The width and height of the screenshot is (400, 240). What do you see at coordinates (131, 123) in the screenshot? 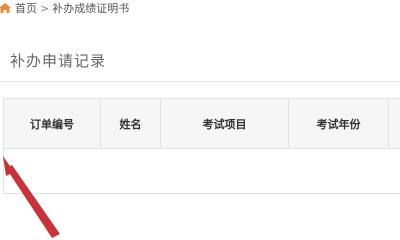
I see `column-header-name: 姓名` at bounding box center [131, 123].